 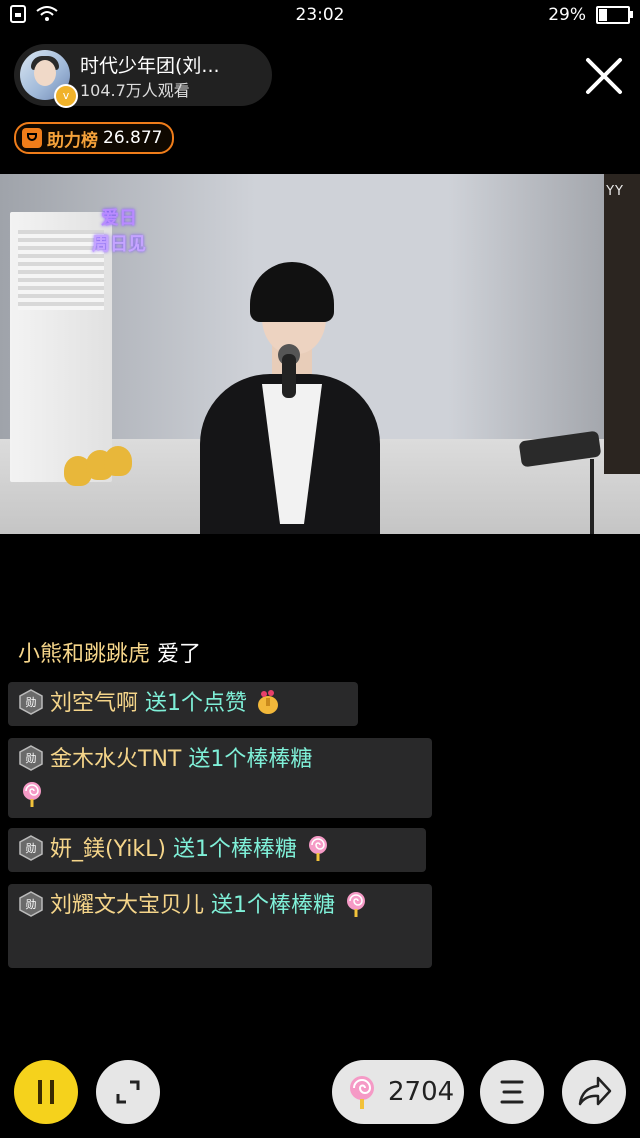 What do you see at coordinates (32, 138) in the screenshot?
I see `shield-icon` at bounding box center [32, 138].